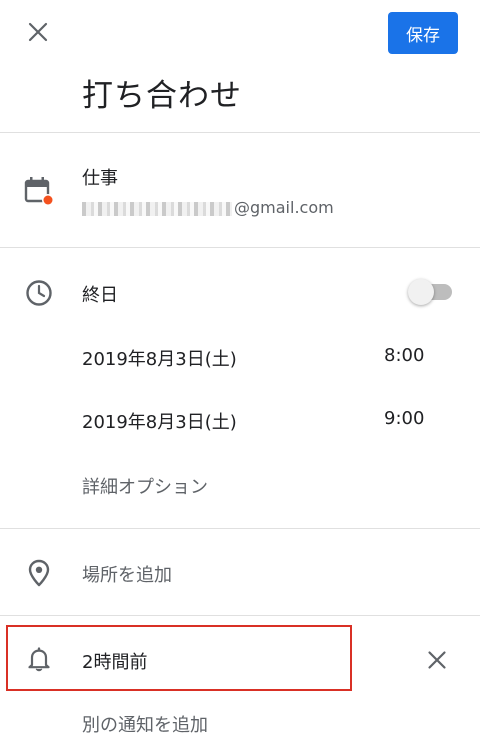  Describe the element at coordinates (39, 659) in the screenshot. I see `bell-icon` at that location.